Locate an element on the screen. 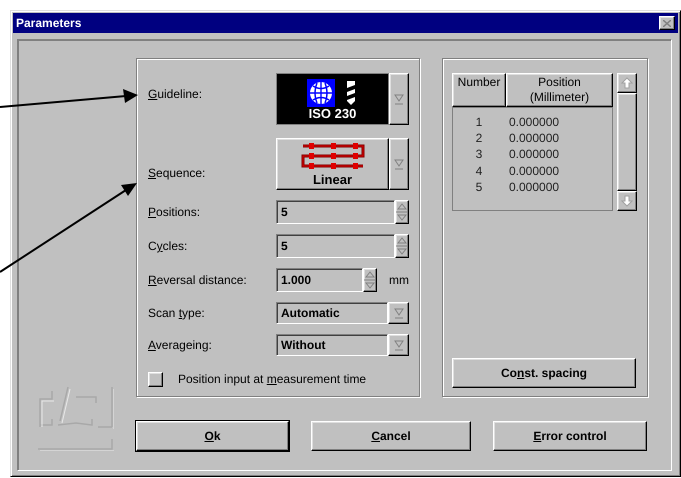  ok-button: Ok is located at coordinates (212, 436).